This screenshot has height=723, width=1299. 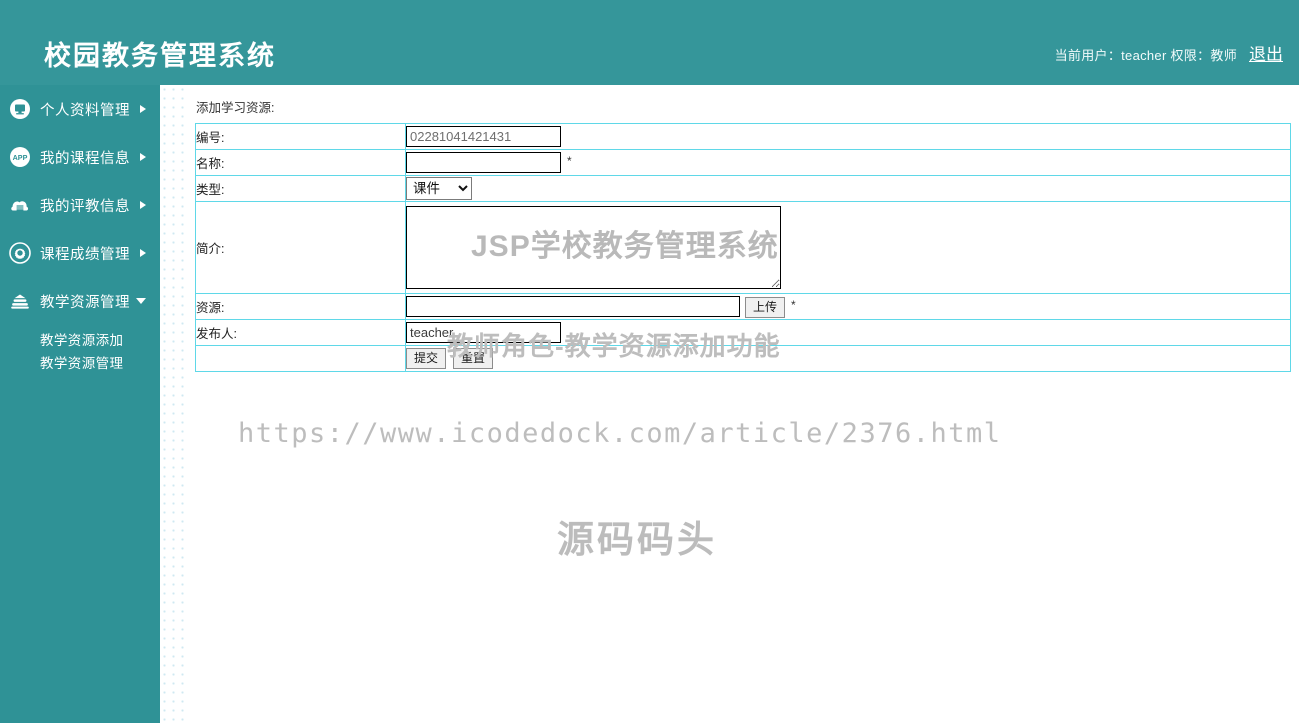 What do you see at coordinates (439, 188) in the screenshot?
I see `resource-type-select: 课件` at bounding box center [439, 188].